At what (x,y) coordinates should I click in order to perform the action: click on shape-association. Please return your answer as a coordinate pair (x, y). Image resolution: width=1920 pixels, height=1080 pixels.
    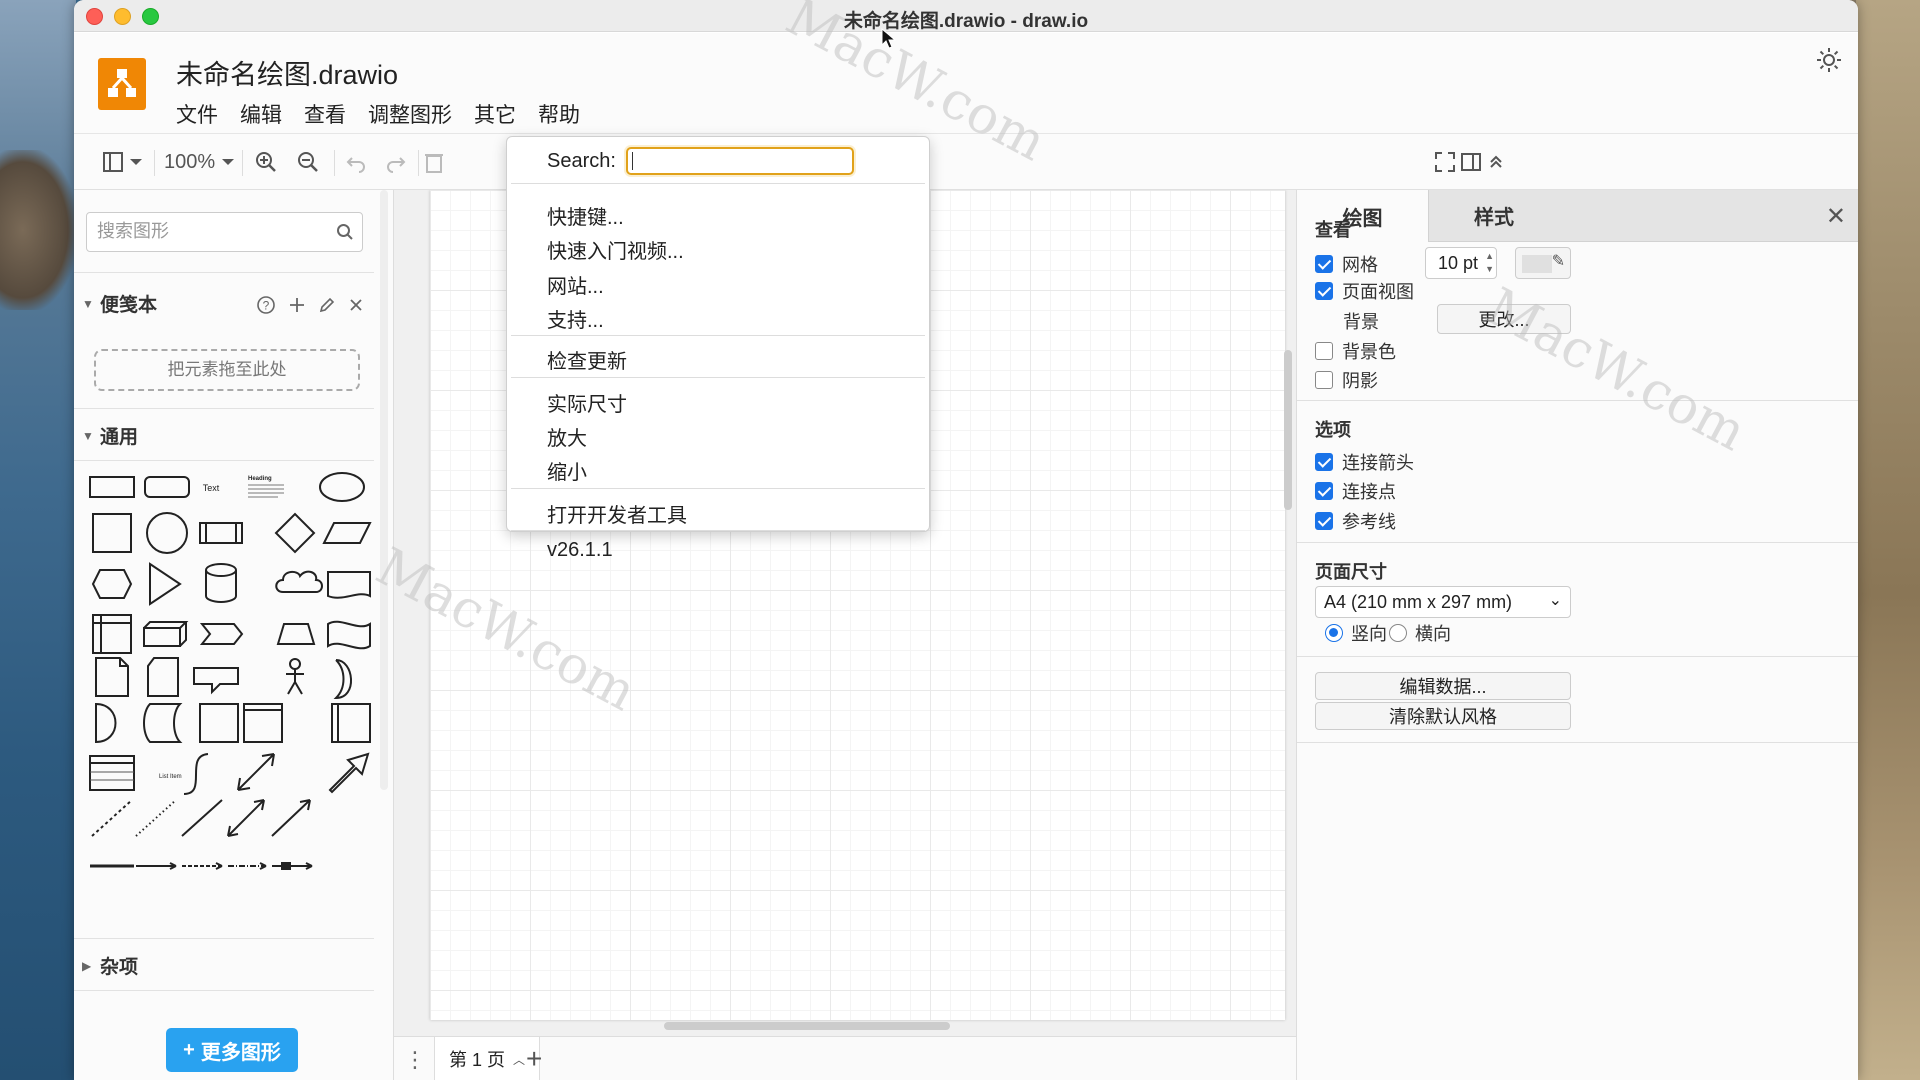
    Looking at the image, I should click on (292, 866).